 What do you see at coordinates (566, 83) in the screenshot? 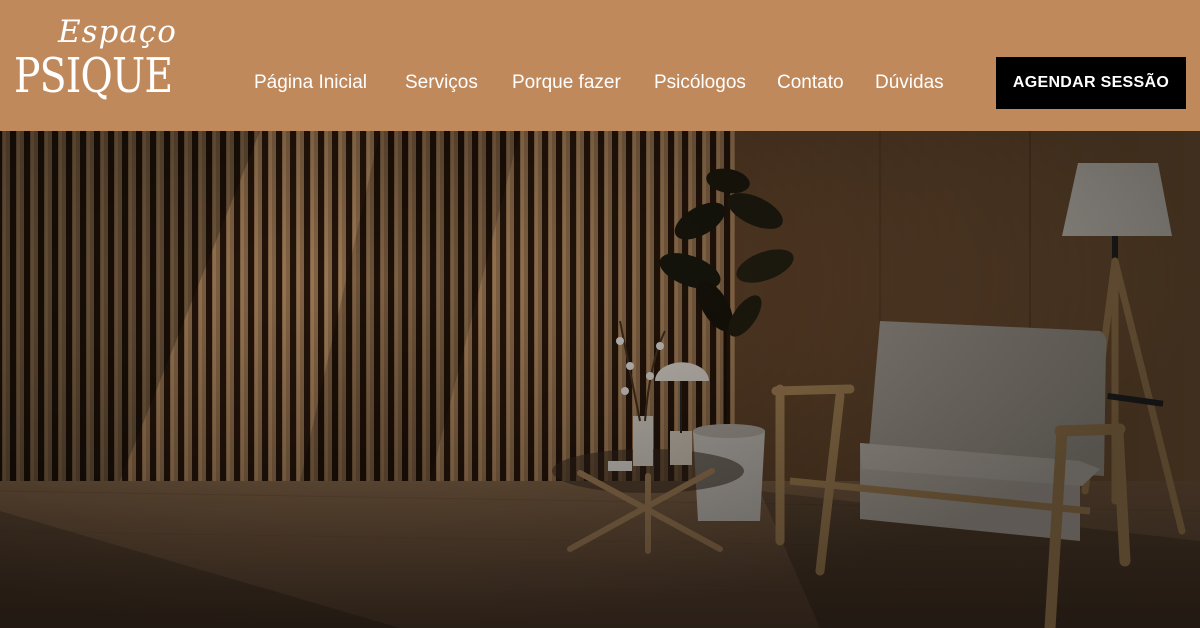
I see `nav-item-porque-fazer: Porque fazer` at bounding box center [566, 83].